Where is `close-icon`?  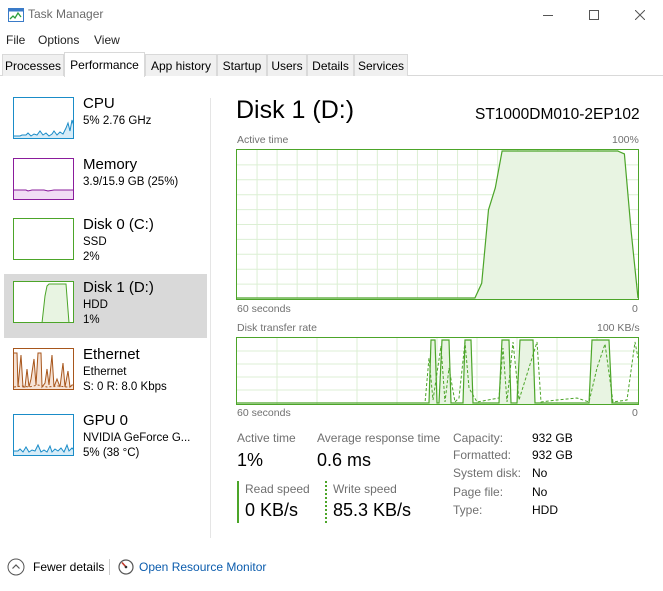
close-icon is located at coordinates (640, 15).